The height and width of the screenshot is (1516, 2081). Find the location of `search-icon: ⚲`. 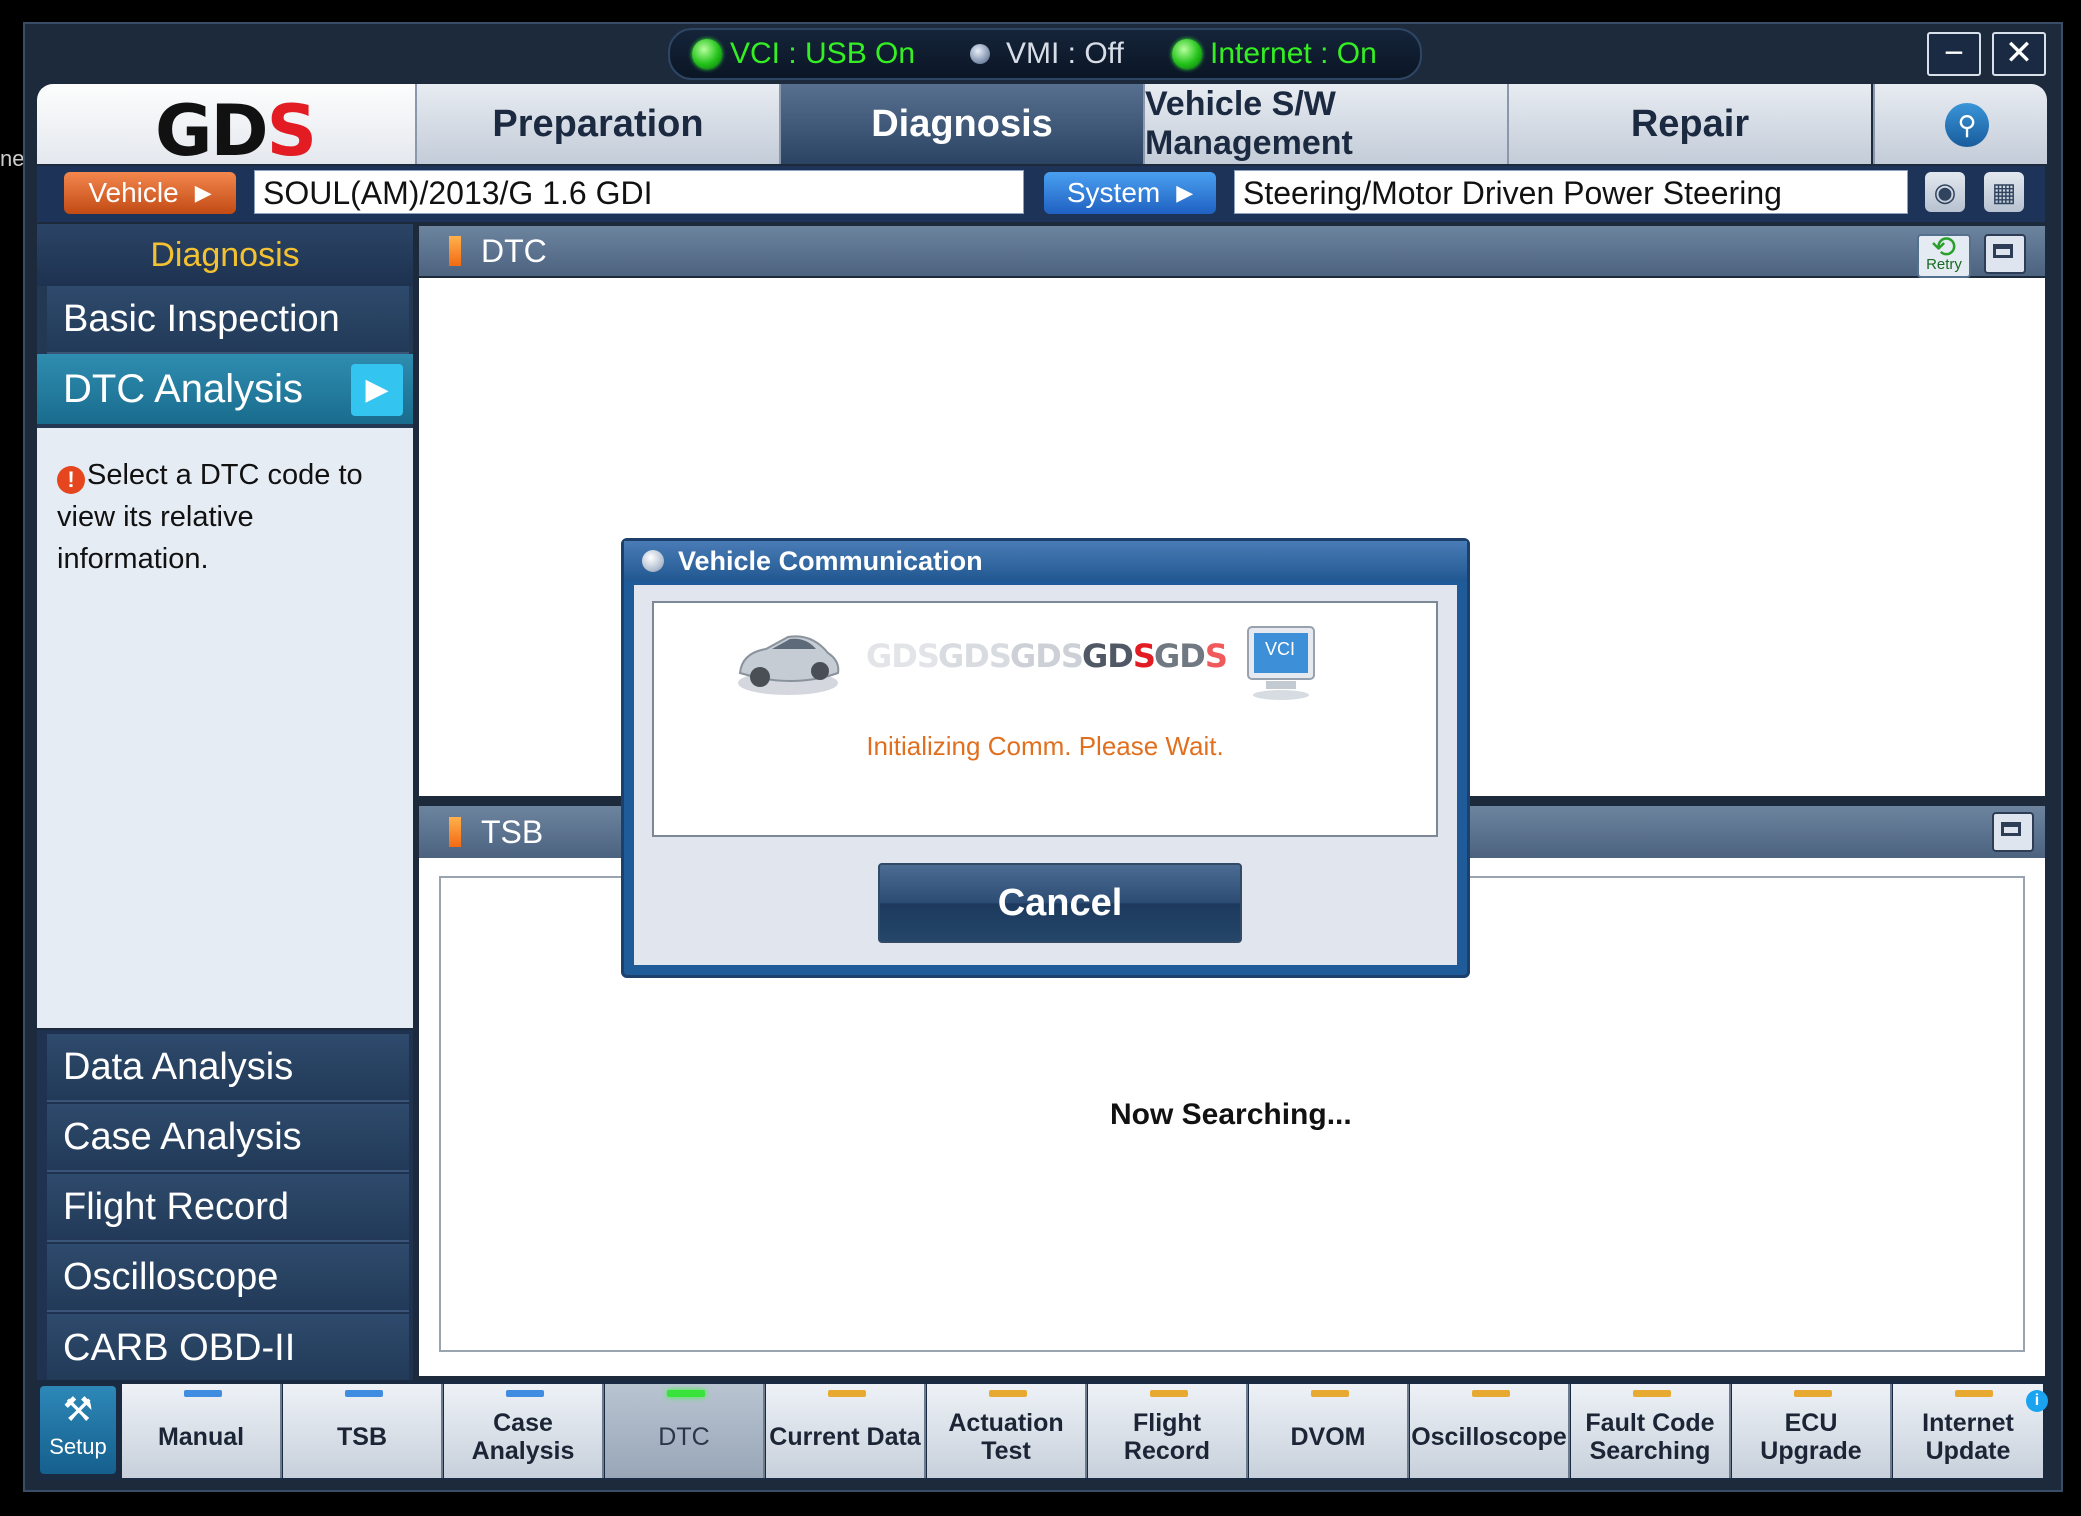

search-icon: ⚲ is located at coordinates (1967, 125).